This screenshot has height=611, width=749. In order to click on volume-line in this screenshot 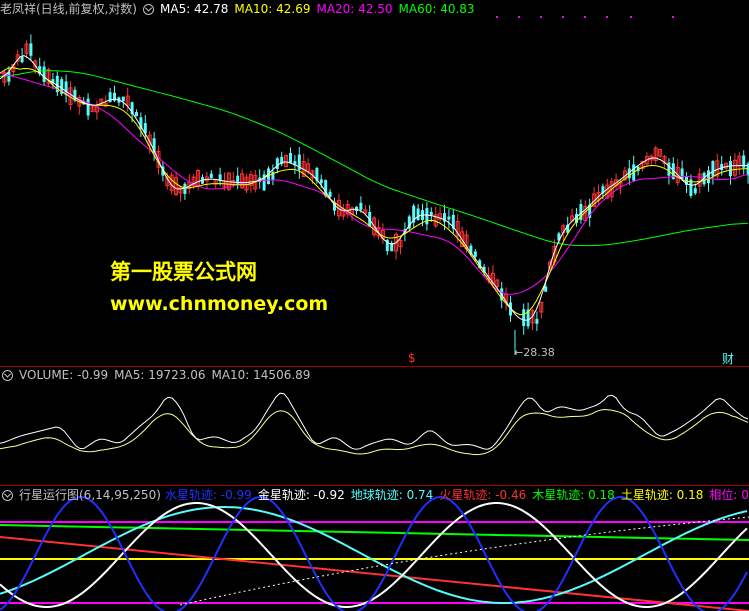, I will do `click(374, 421)`.